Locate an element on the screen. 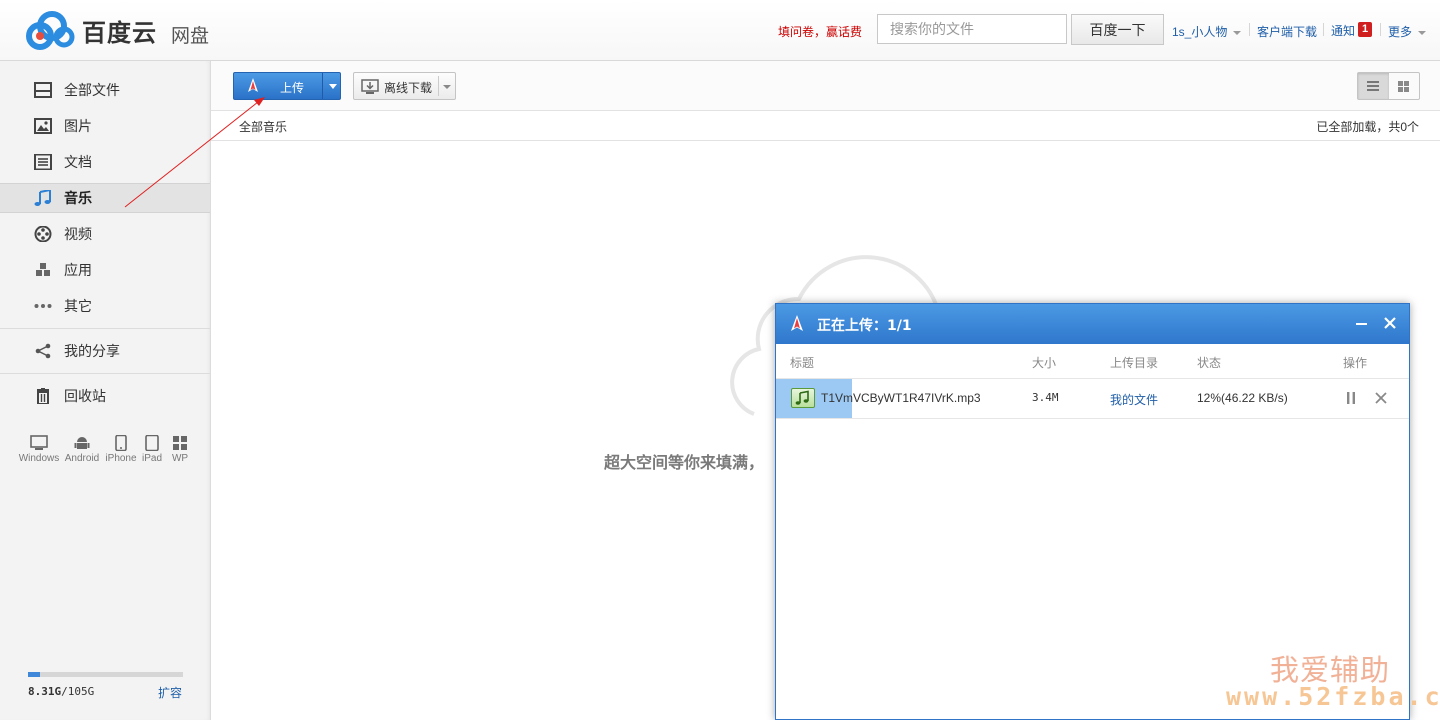  offline-download-label: 离线下载 is located at coordinates (408, 88).